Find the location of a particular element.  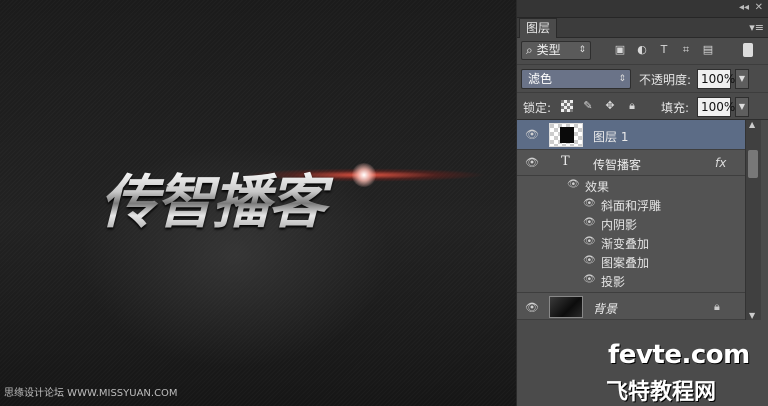

opacity-label: 不透明度: is located at coordinates (665, 80).